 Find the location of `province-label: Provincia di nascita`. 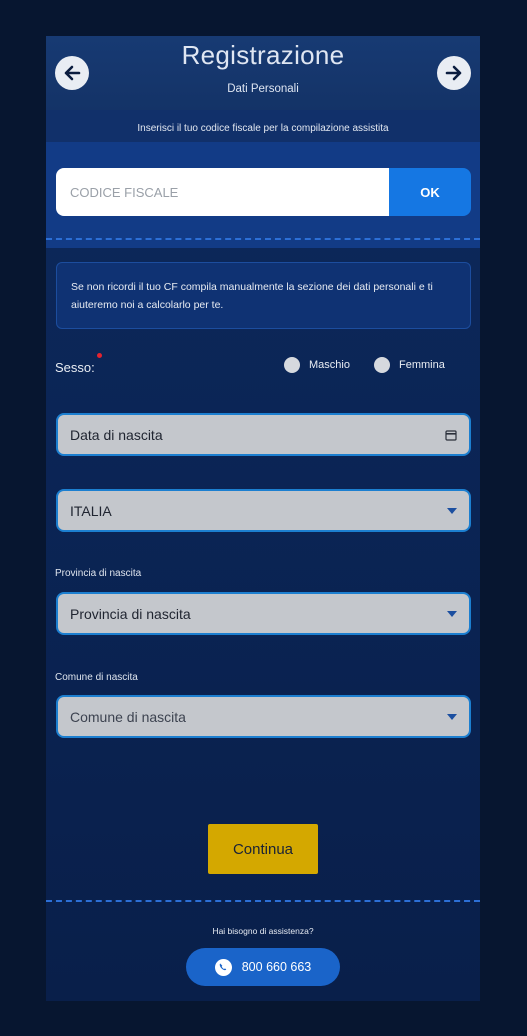

province-label: Provincia di nascita is located at coordinates (98, 573).